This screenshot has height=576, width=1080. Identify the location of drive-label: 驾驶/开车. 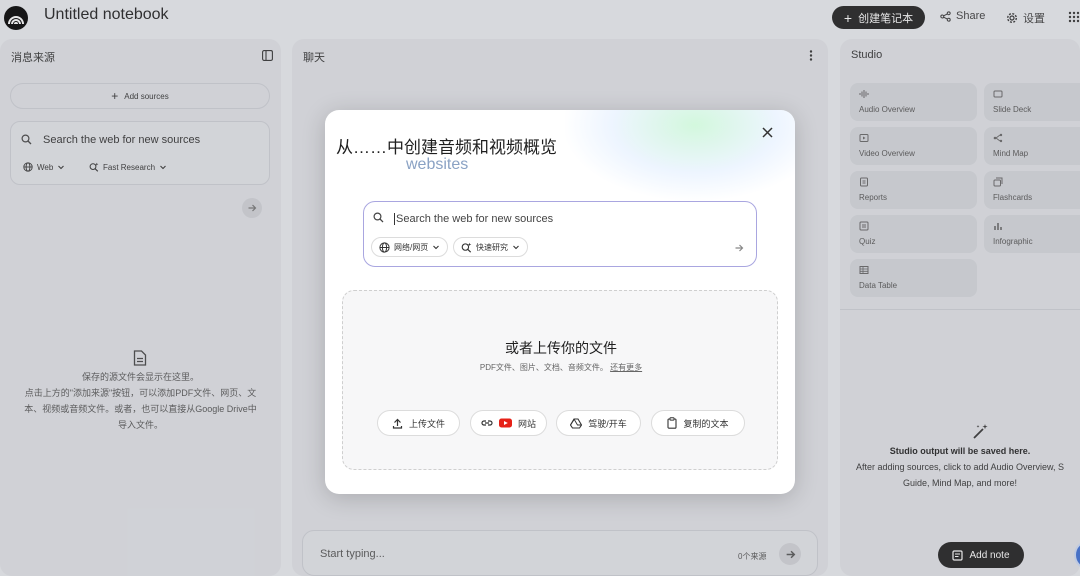
(607, 423).